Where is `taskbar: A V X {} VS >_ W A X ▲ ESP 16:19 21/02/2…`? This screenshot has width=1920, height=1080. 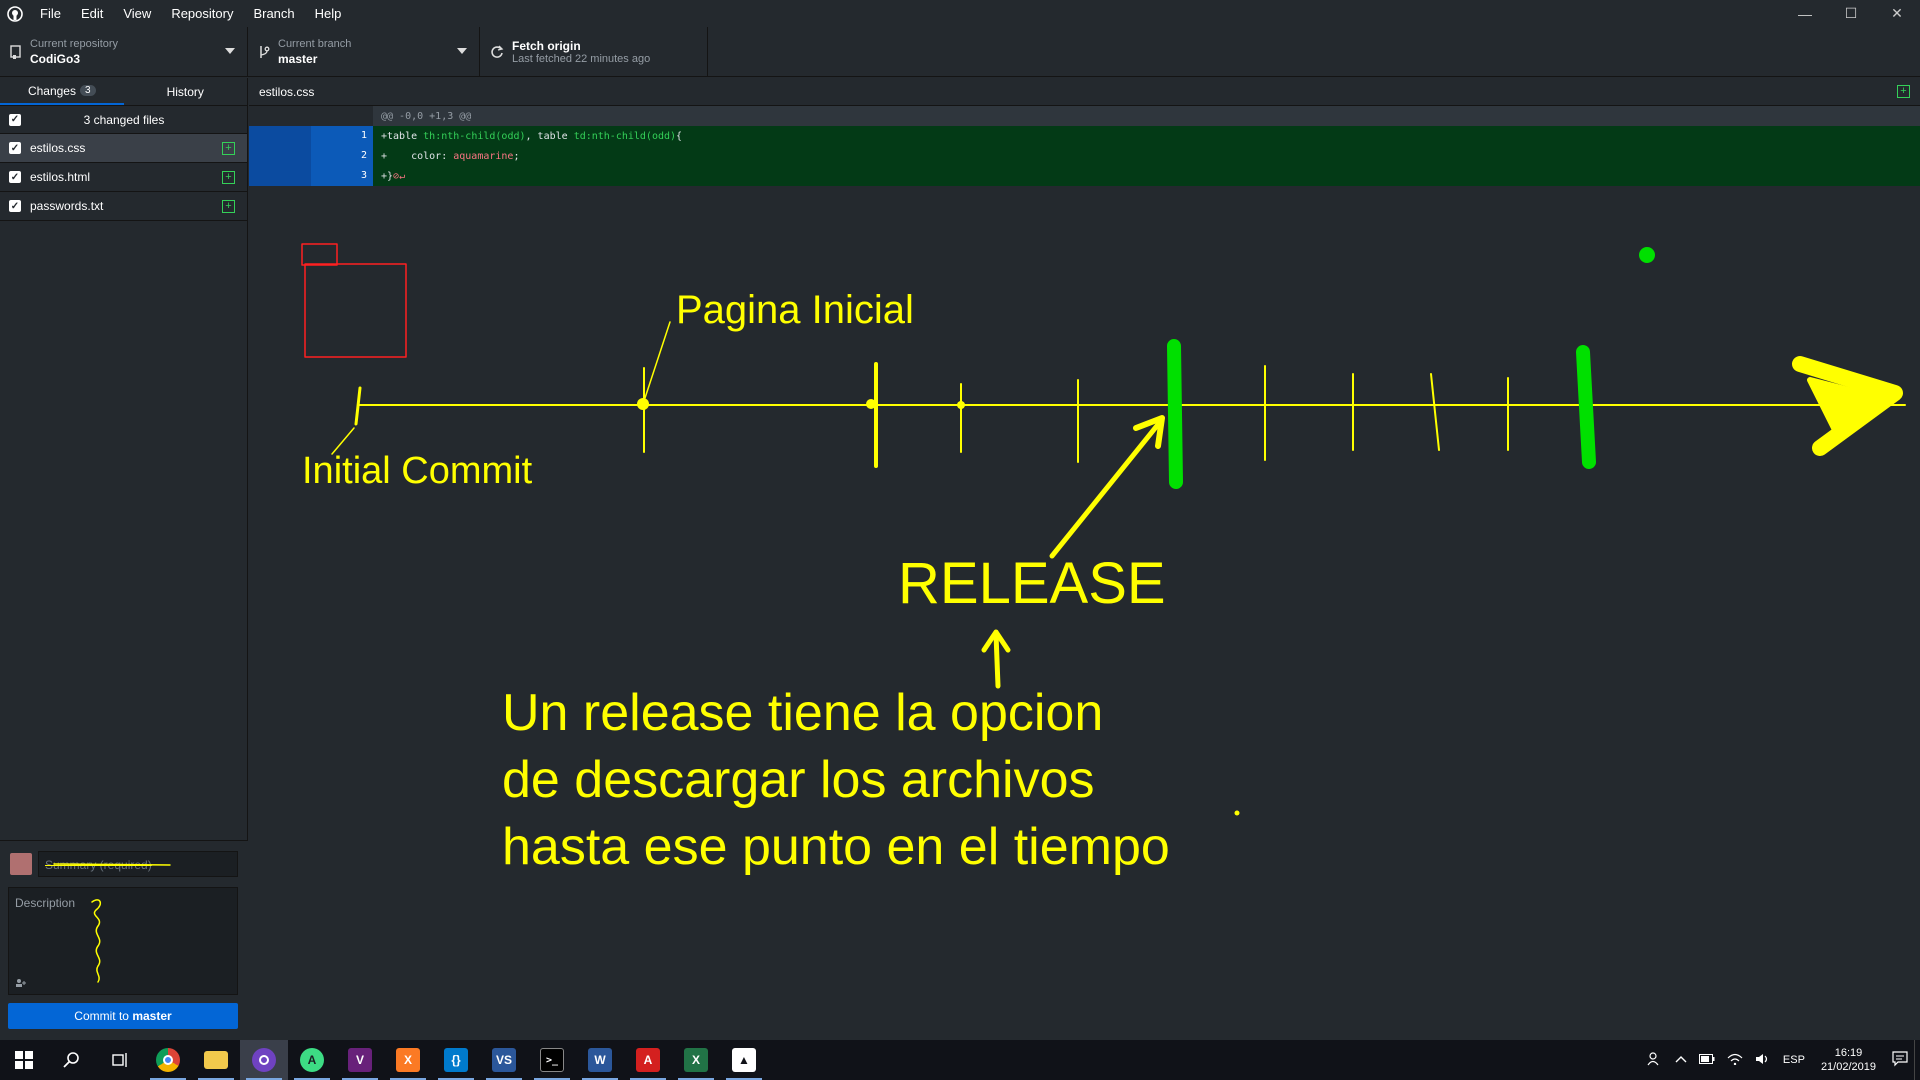 taskbar: A V X {} VS >_ W A X ▲ ESP 16:19 21/02/2… is located at coordinates (960, 1060).